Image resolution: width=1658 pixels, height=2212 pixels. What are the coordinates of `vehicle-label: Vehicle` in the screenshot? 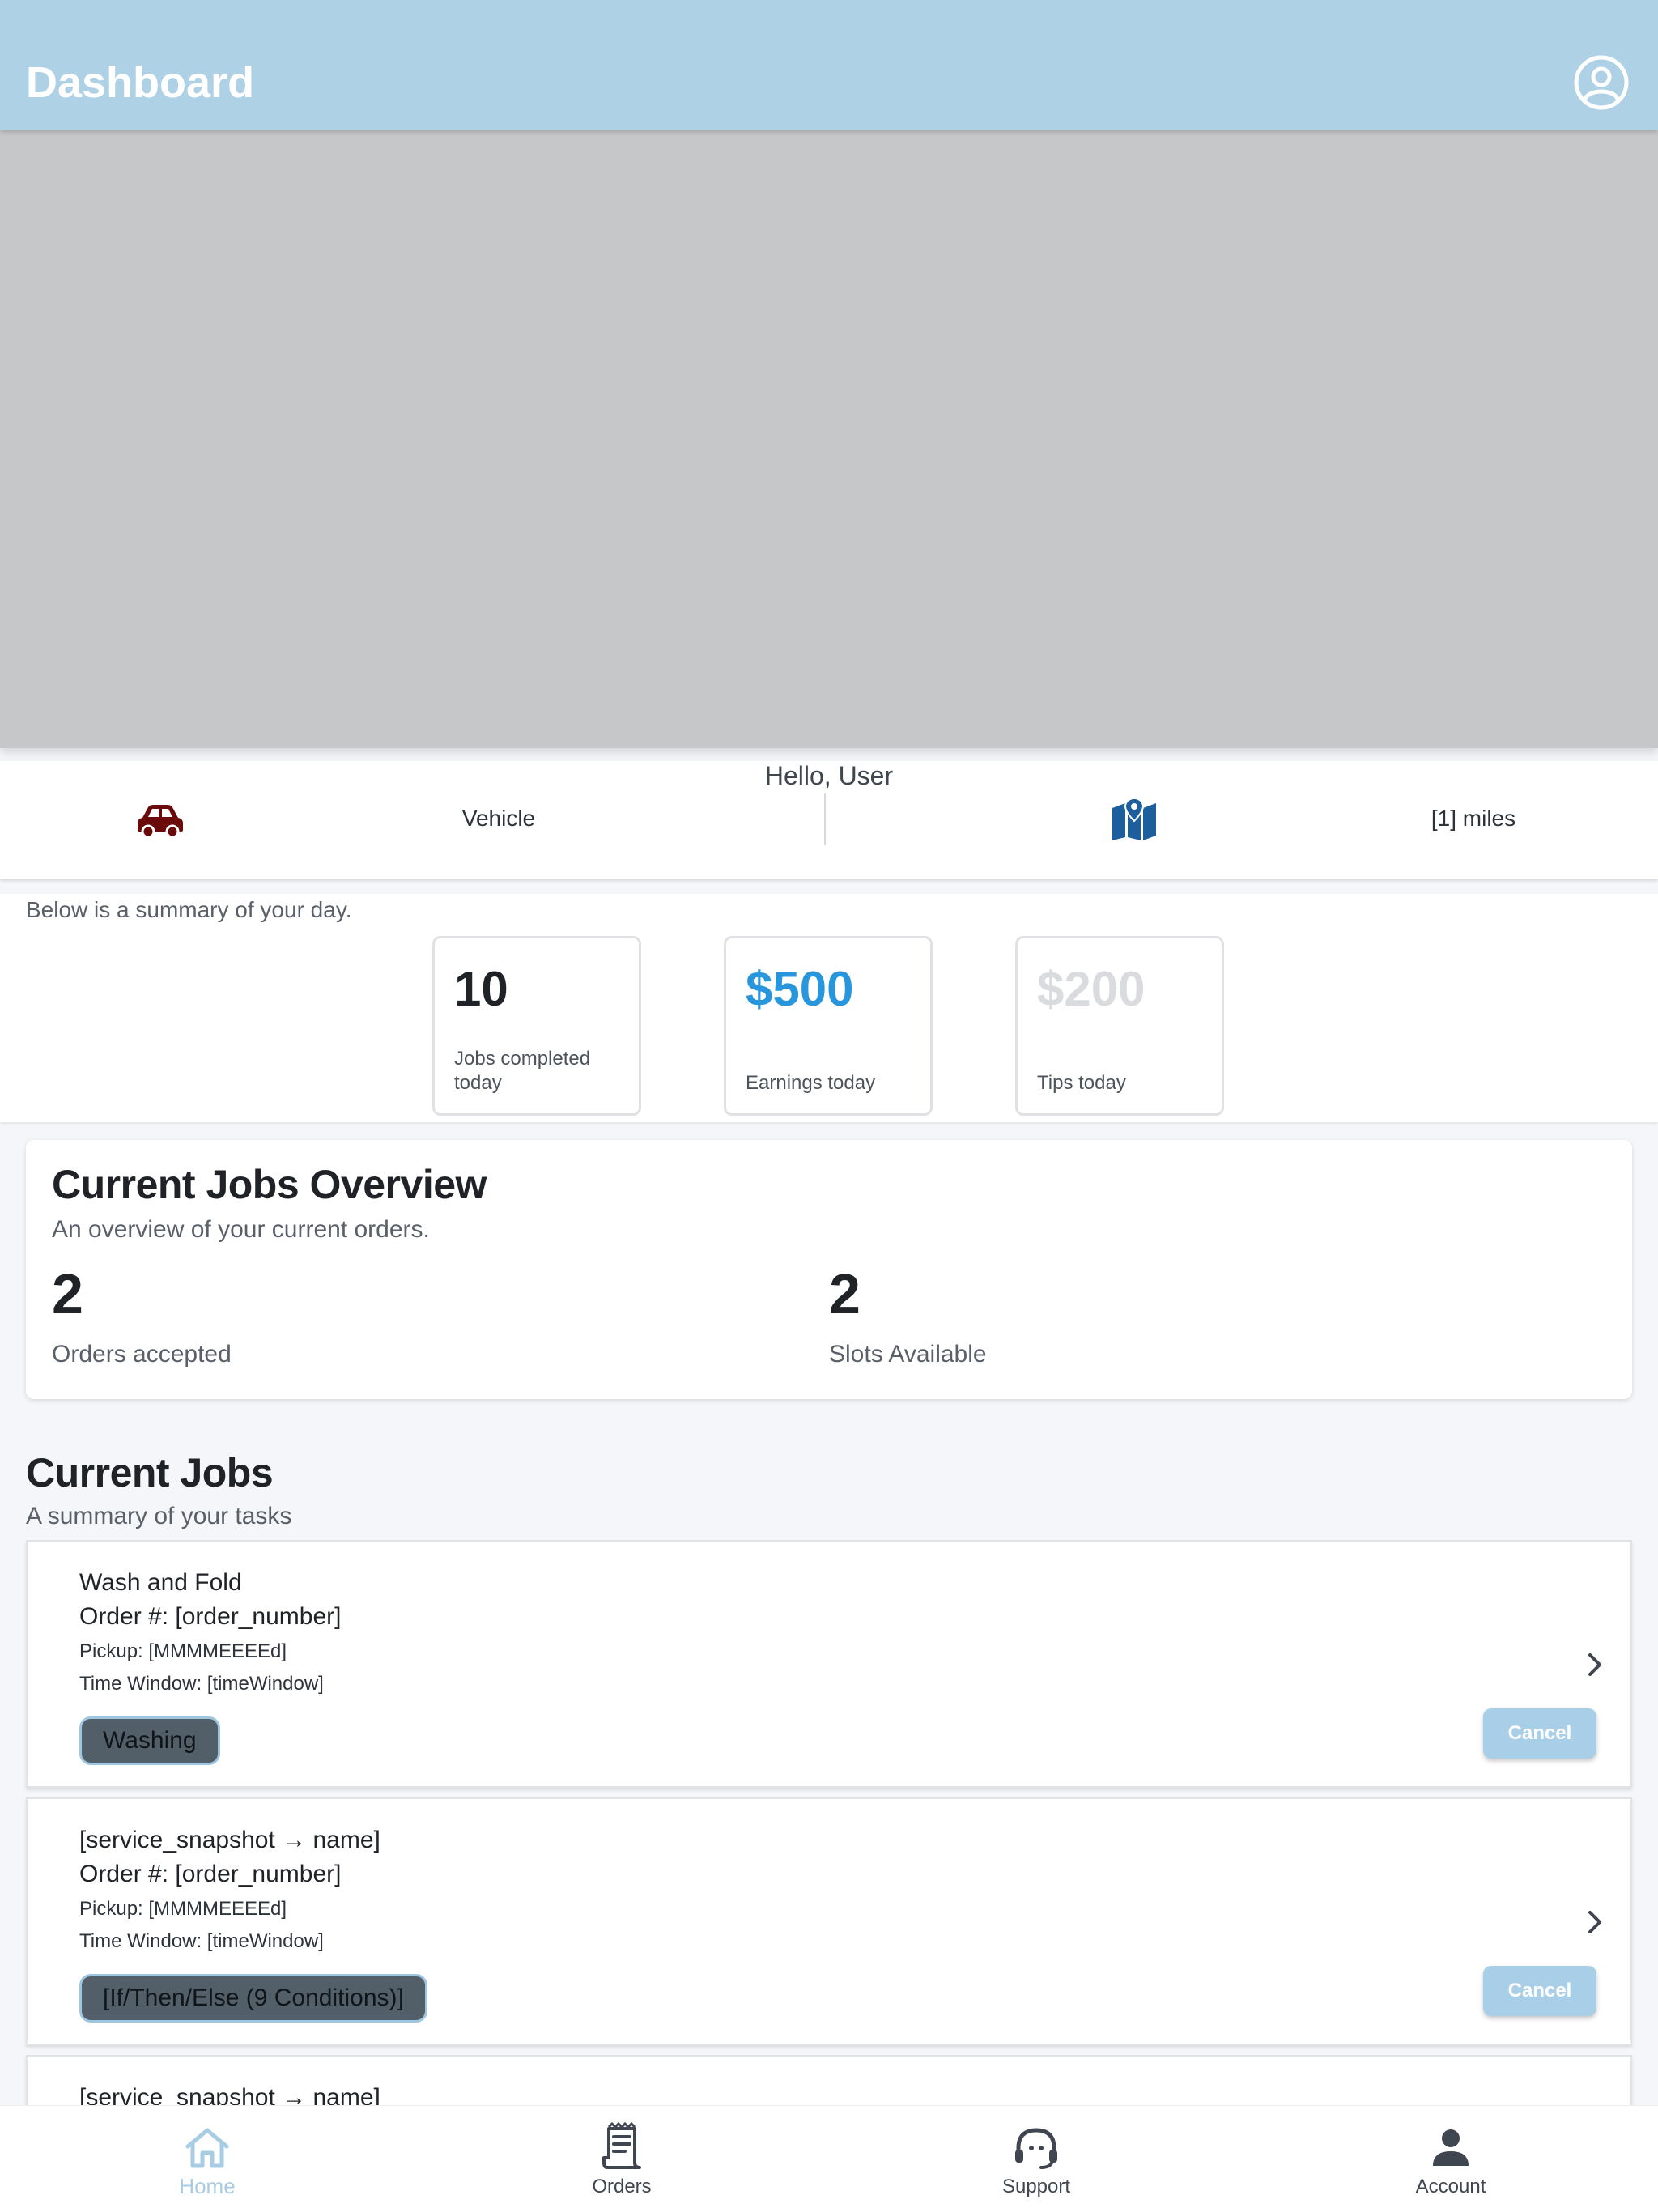 It's located at (498, 819).